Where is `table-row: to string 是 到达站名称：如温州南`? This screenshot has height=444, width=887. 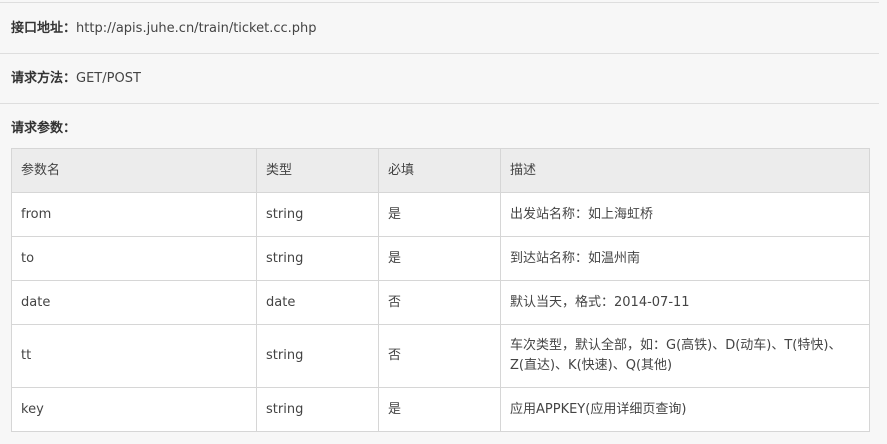
table-row: to string 是 到达站名称：如温州南 is located at coordinates (440, 258).